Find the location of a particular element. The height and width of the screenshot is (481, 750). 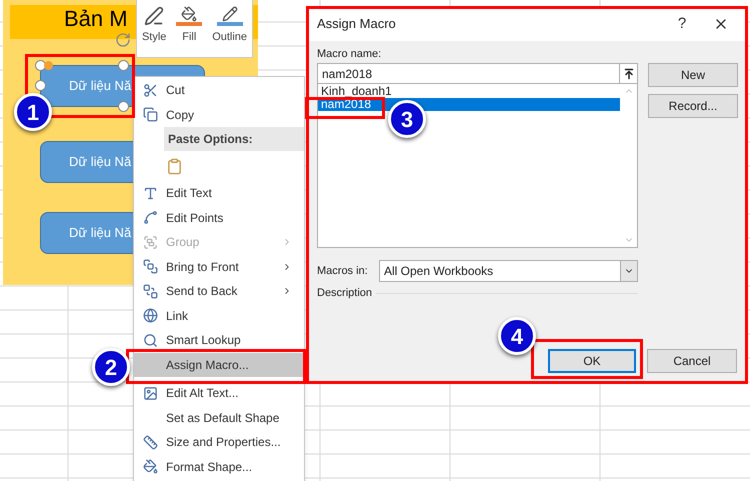

menu-header: Paste Options: is located at coordinates (234, 139).